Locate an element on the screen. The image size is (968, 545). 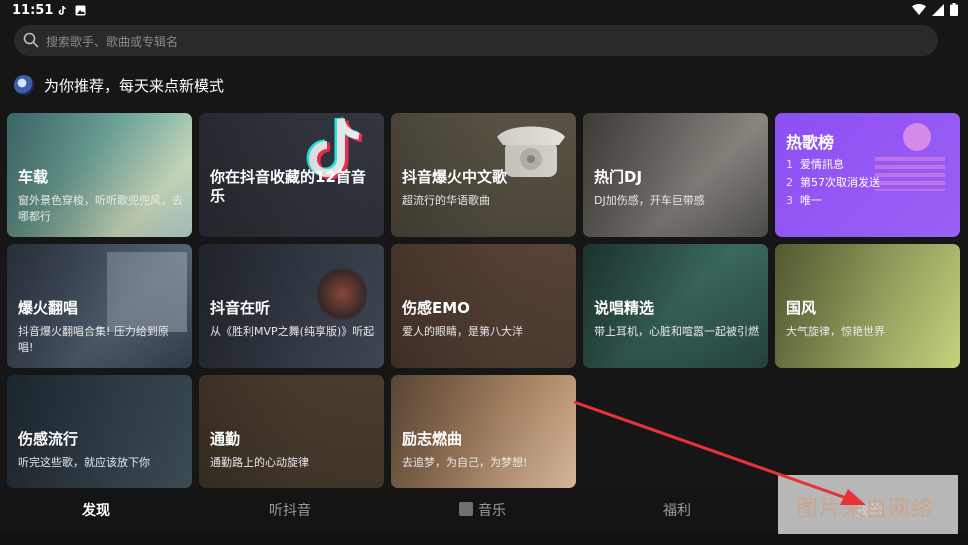
tab-music: 音乐 is located at coordinates (492, 510).